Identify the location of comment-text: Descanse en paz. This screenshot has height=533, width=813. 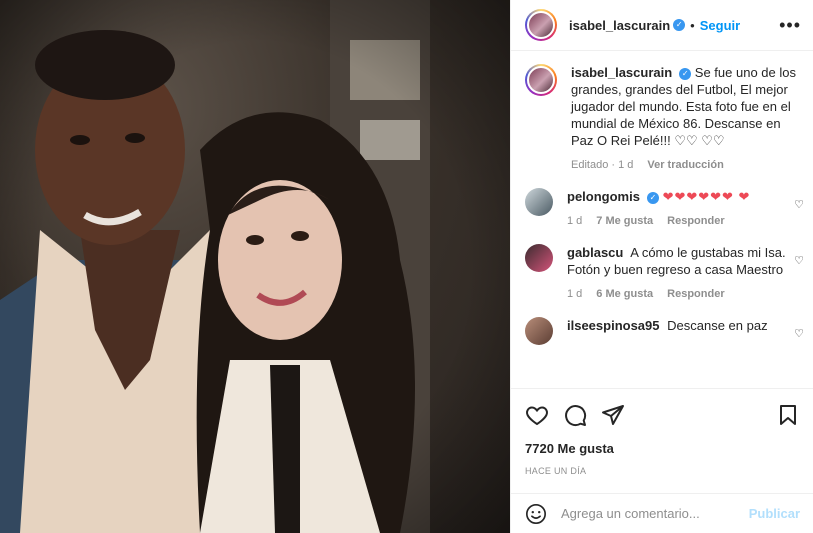
(717, 325).